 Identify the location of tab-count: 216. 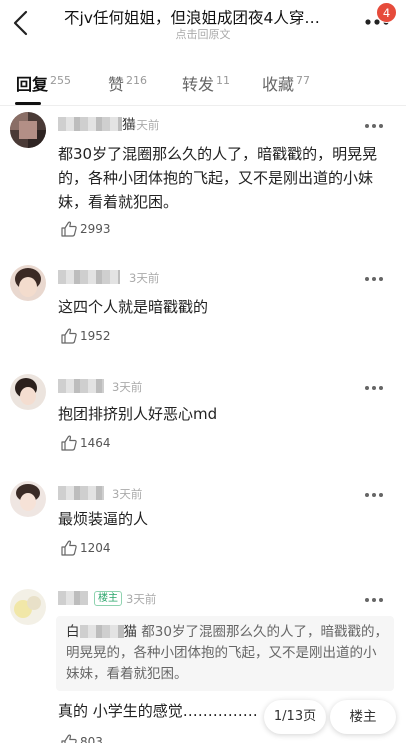
(137, 80).